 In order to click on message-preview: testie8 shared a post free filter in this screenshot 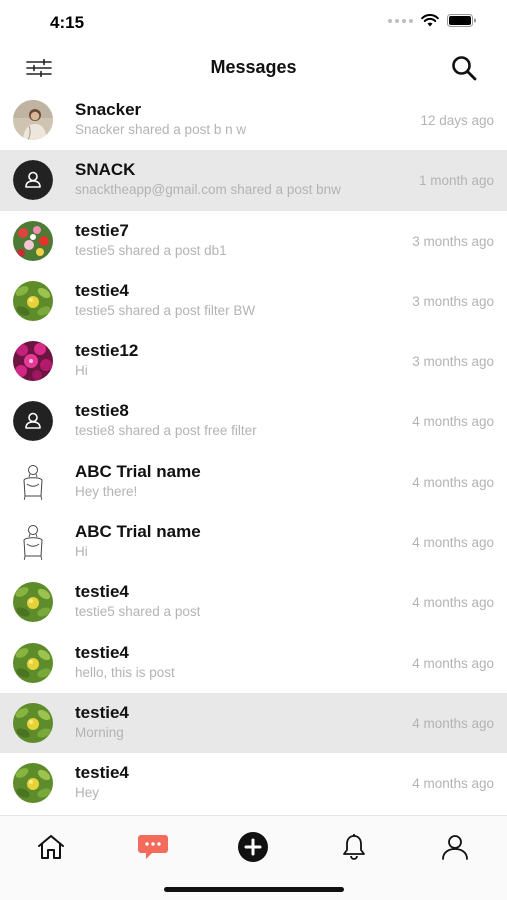, I will do `click(166, 431)`.